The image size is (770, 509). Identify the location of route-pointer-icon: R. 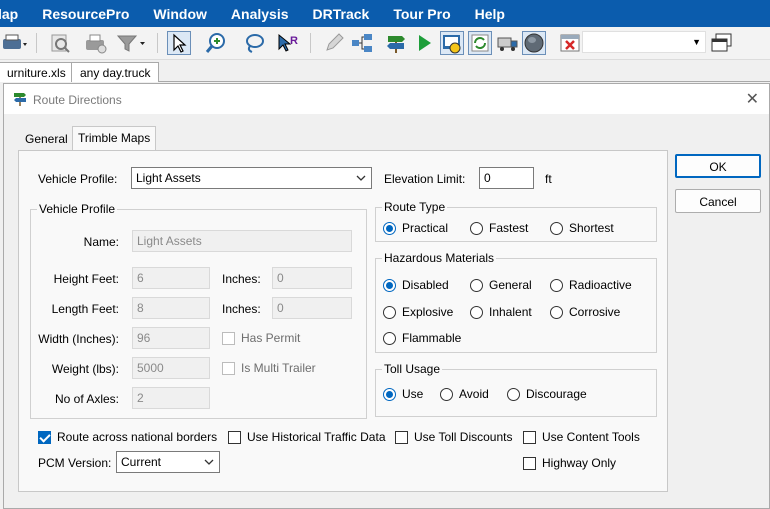
(288, 43).